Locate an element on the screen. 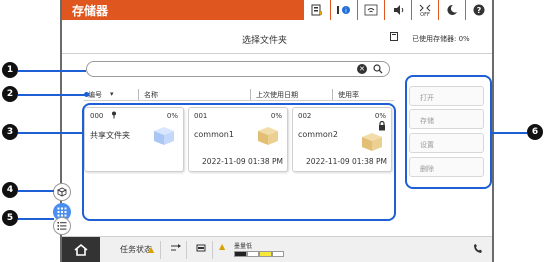 This screenshot has height=262, width=546. column-last-used: 上次使用日期 is located at coordinates (277, 95).